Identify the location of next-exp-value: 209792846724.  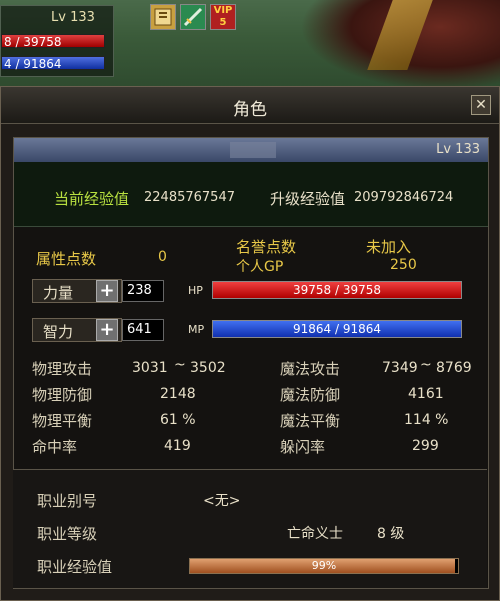
(404, 197).